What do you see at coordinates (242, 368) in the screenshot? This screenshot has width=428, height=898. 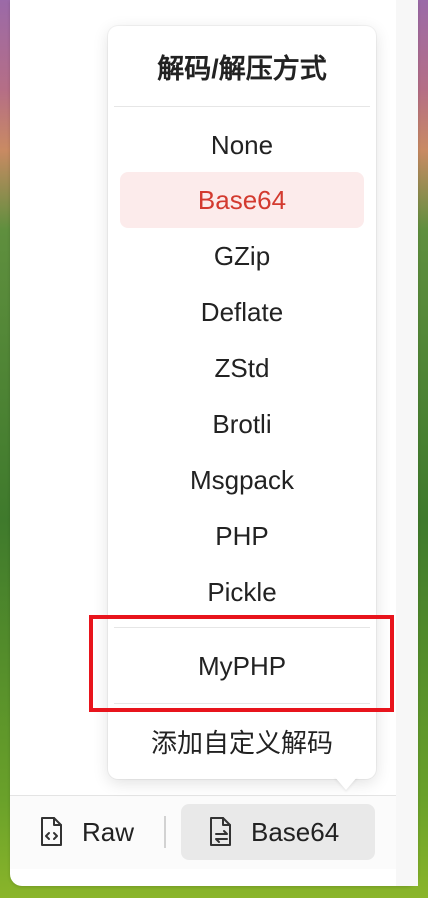 I see `menu-item-zstd: ZStd` at bounding box center [242, 368].